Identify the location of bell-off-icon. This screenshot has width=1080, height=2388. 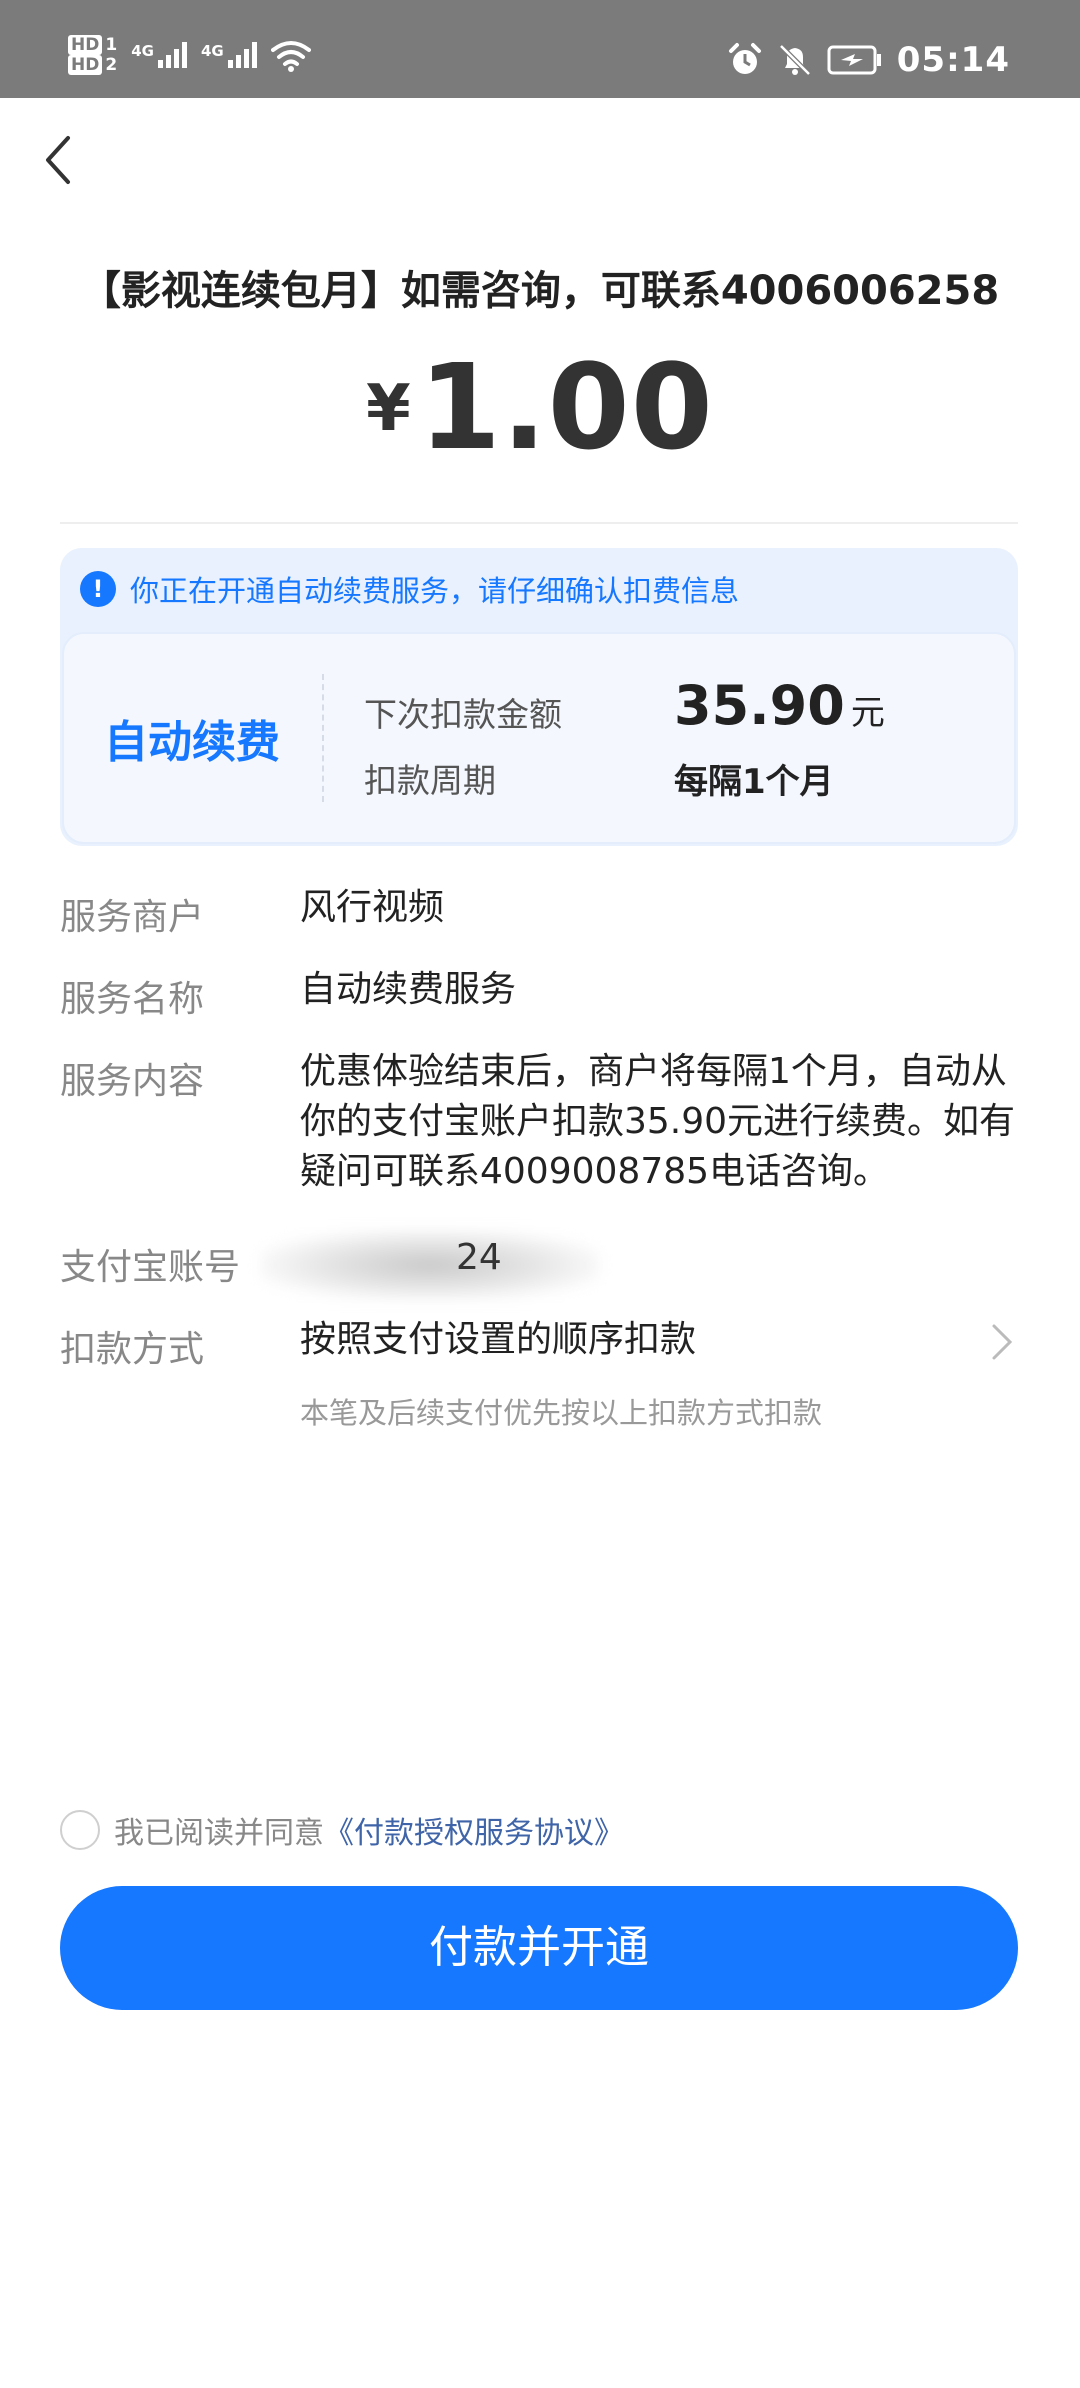
(794, 60).